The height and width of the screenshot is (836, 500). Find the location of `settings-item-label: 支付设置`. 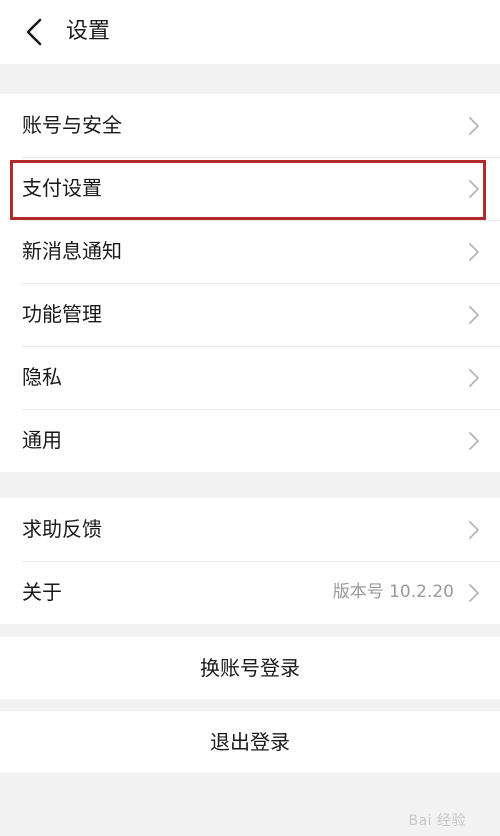

settings-item-label: 支付设置 is located at coordinates (62, 188).